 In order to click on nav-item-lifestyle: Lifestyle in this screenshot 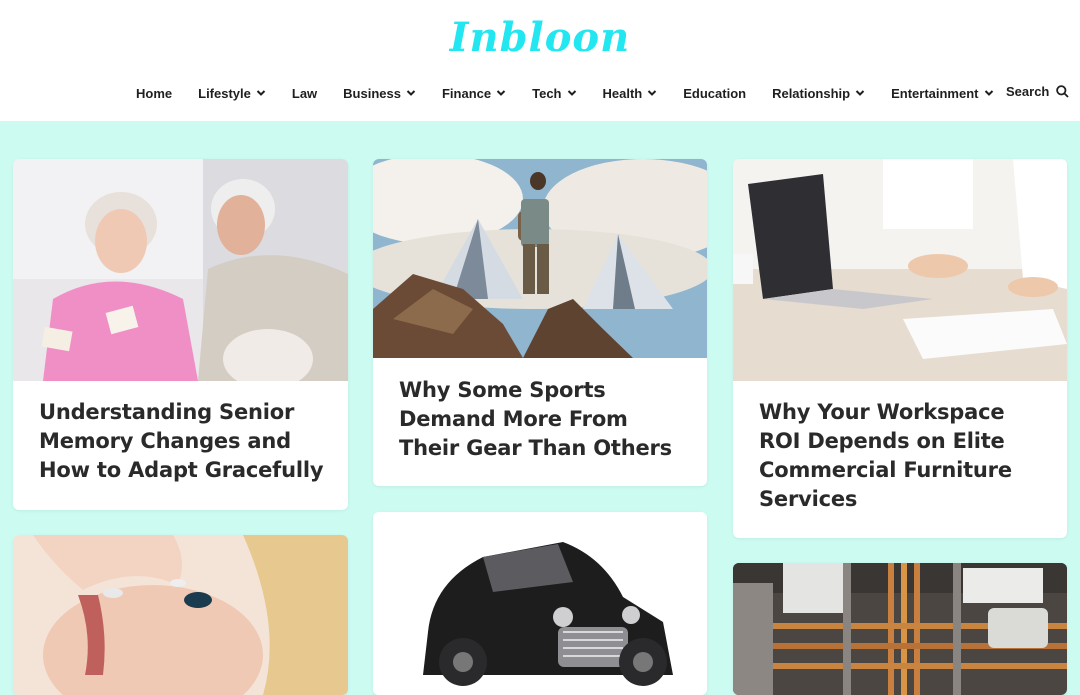, I will do `click(232, 93)`.